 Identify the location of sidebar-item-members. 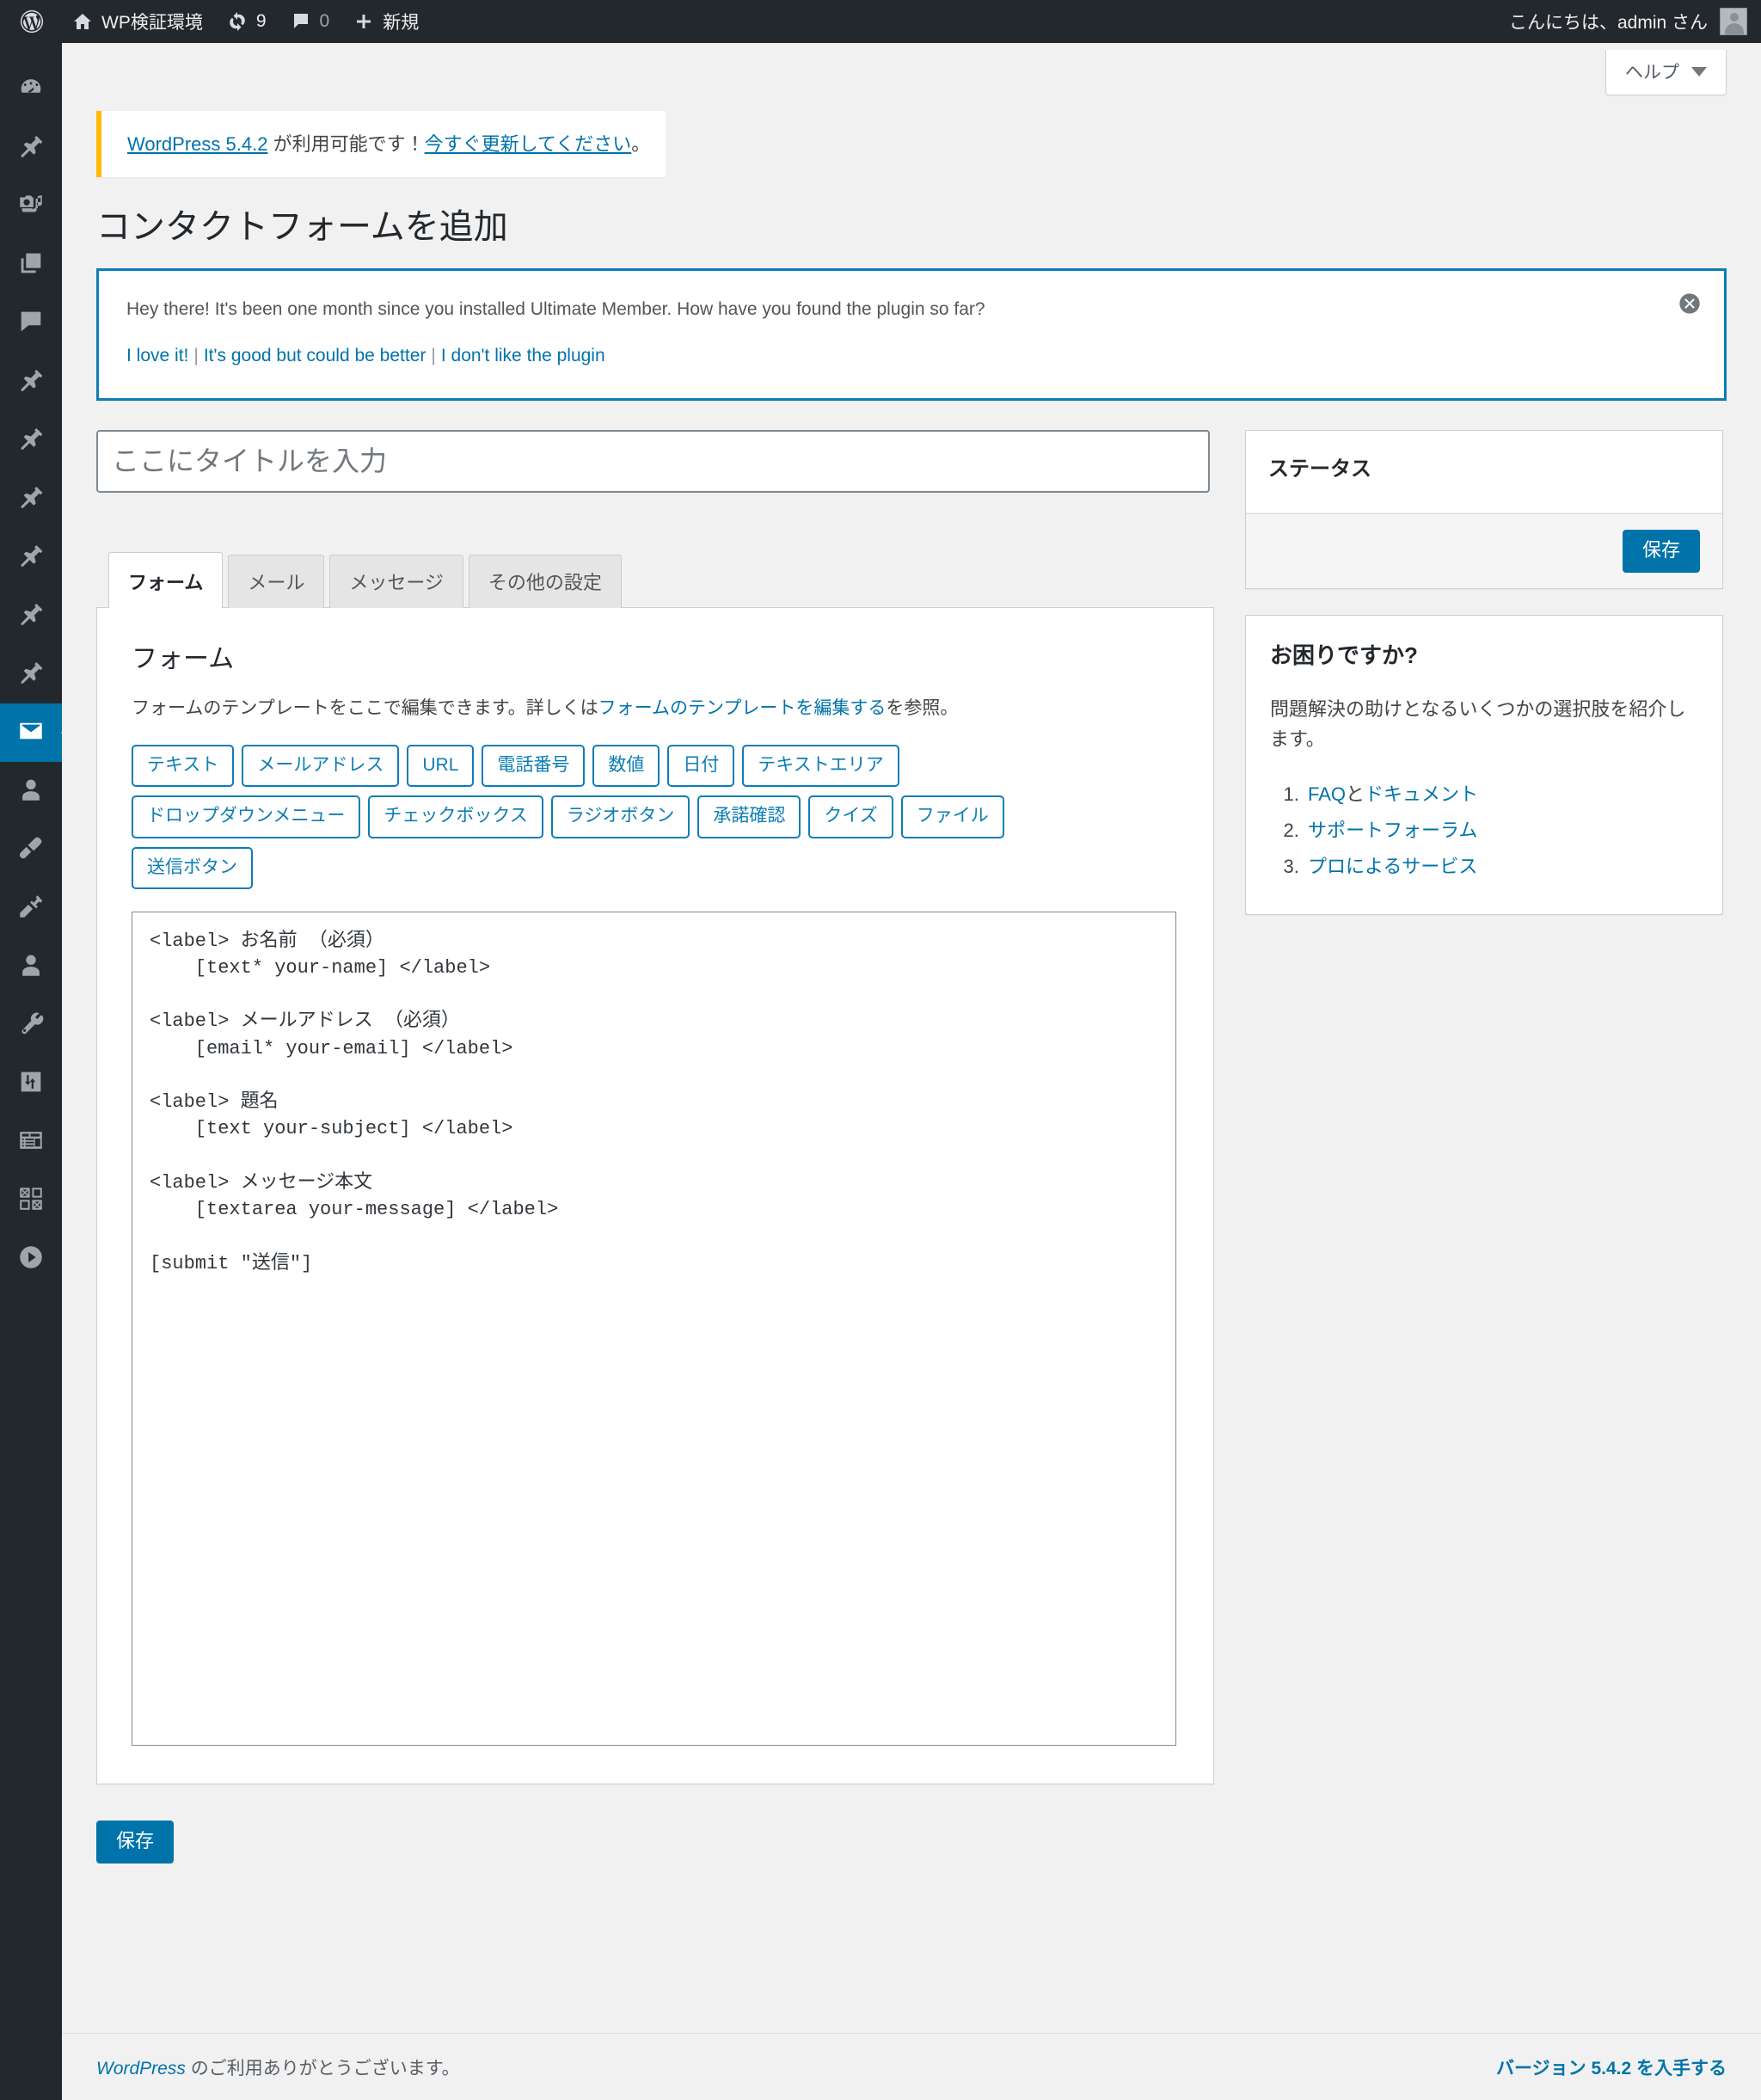
(31, 791).